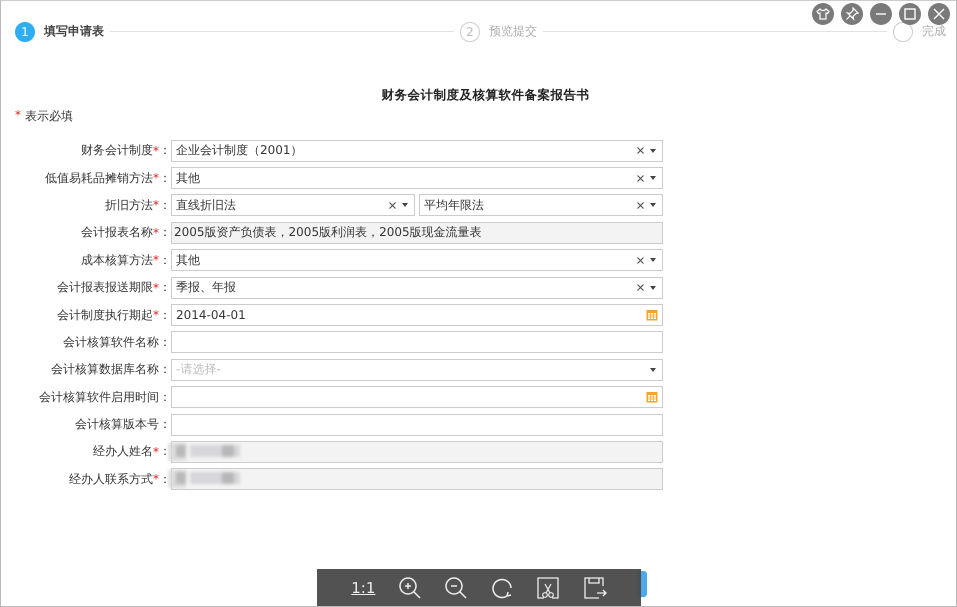 This screenshot has width=957, height=607. Describe the element at coordinates (594, 588) in the screenshot. I see `save-as-icon` at that location.